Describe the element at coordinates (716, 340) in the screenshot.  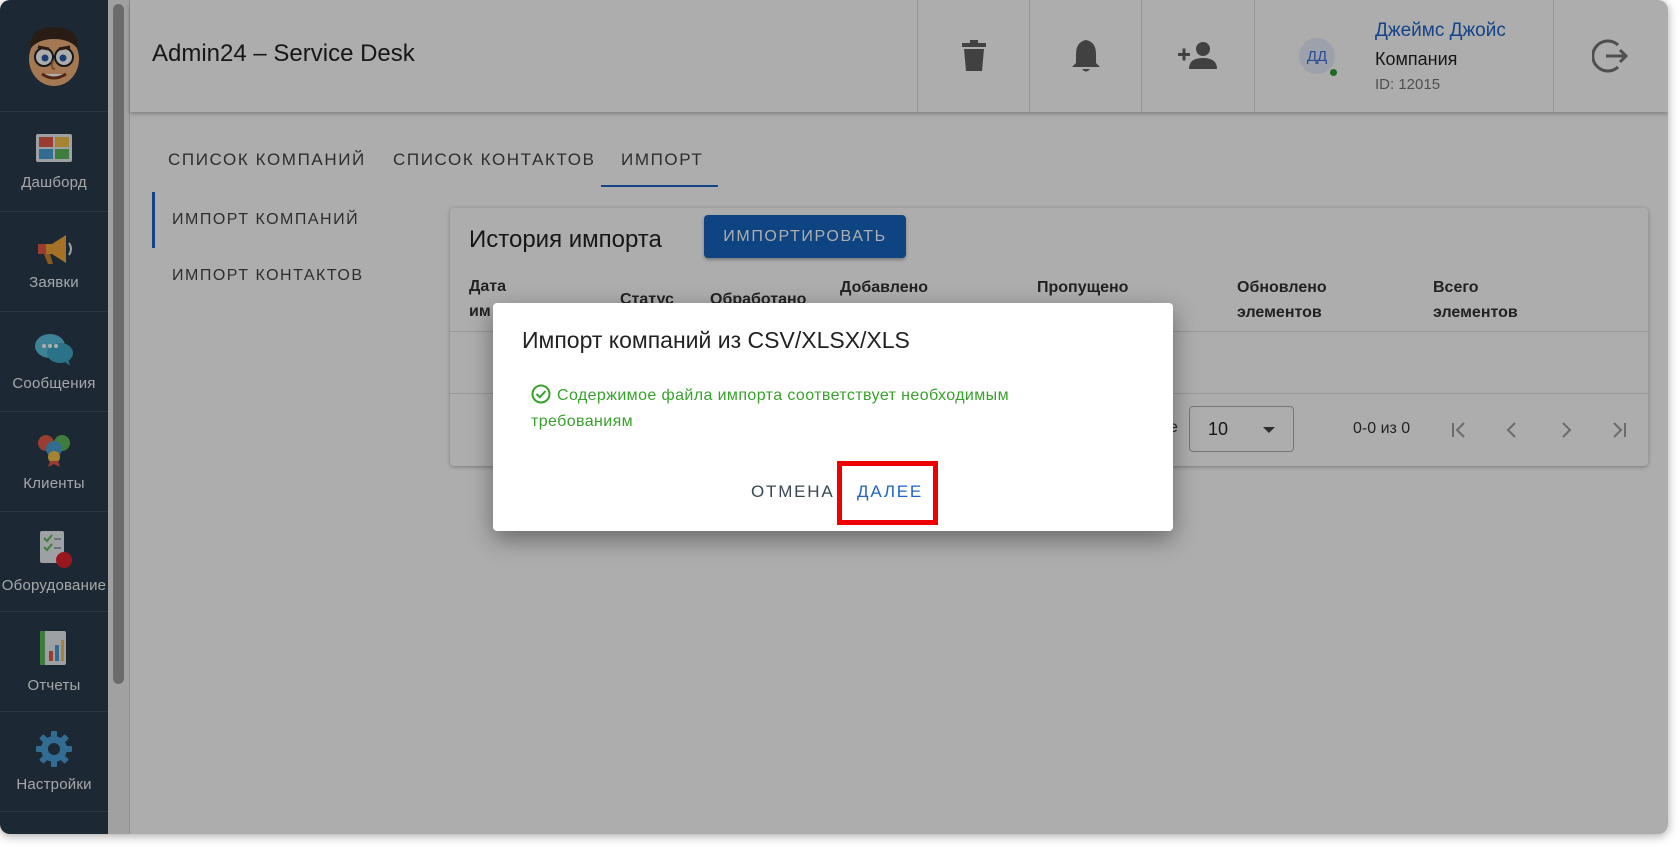
I see `dialog-title: Импорт компаний из CSV/XLSX/XLS` at that location.